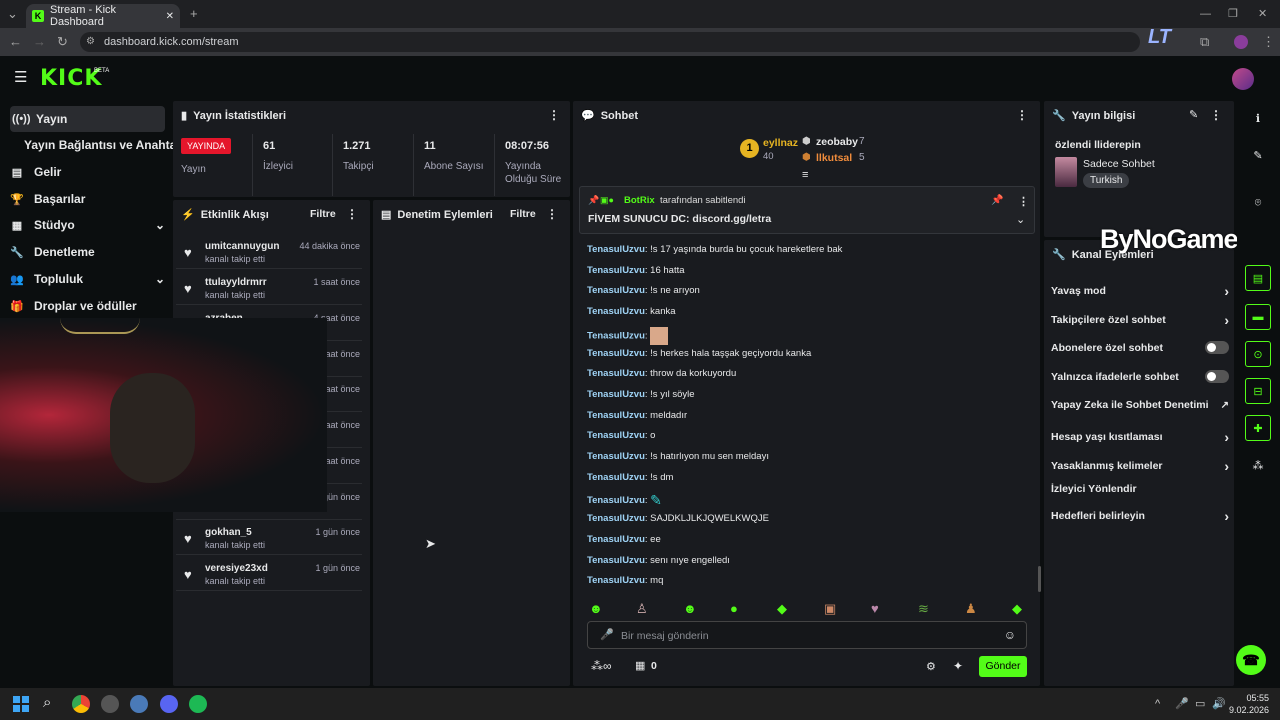 The width and height of the screenshot is (1280, 720). Describe the element at coordinates (931, 666) in the screenshot. I see `settings-gear-icon: ⚙` at that location.